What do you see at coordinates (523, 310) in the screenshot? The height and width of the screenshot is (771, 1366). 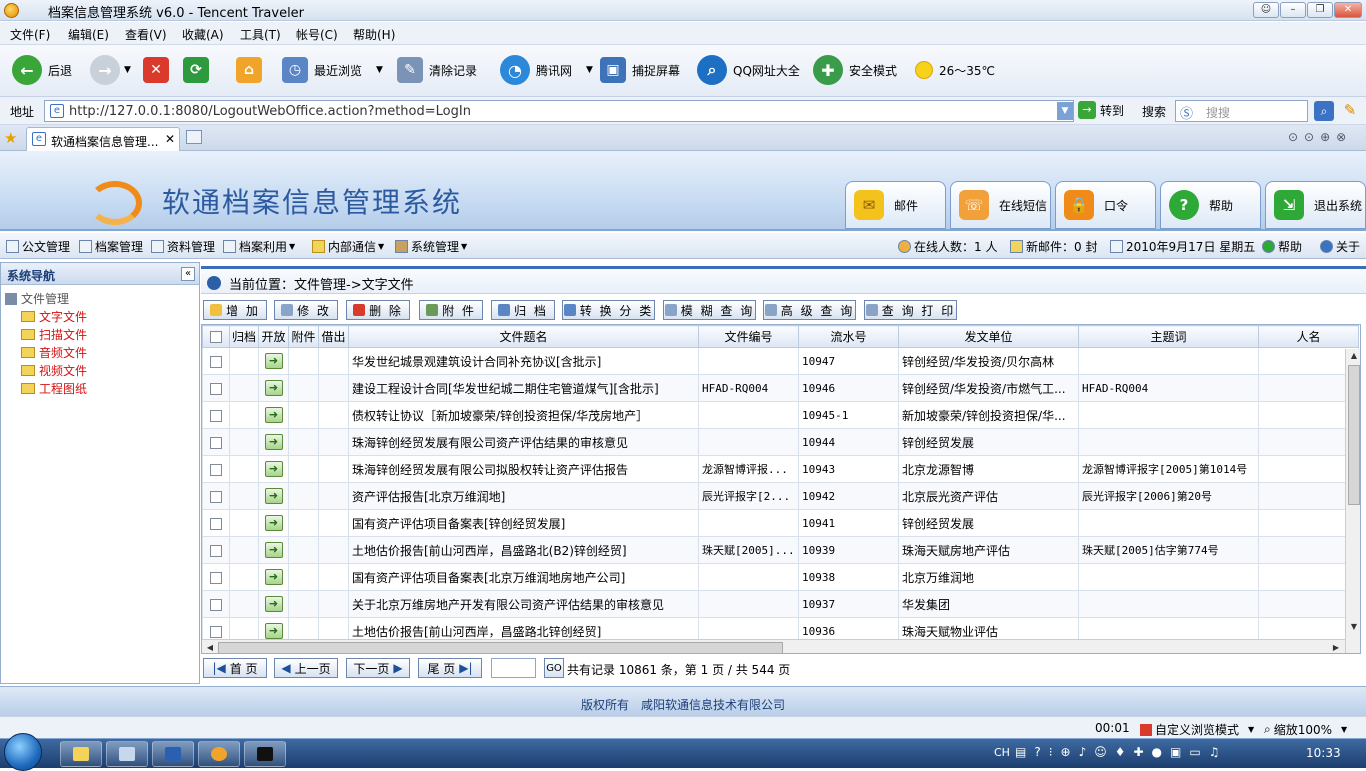 I see `archive-button: 归 档` at bounding box center [523, 310].